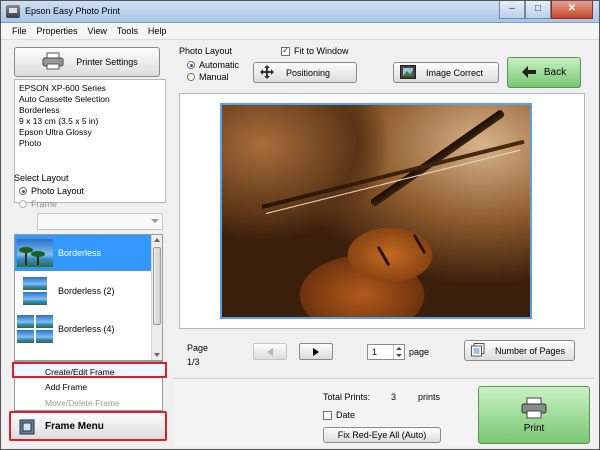 The width and height of the screenshot is (600, 450). Describe the element at coordinates (572, 10) in the screenshot. I see `close-button: ✕` at that location.